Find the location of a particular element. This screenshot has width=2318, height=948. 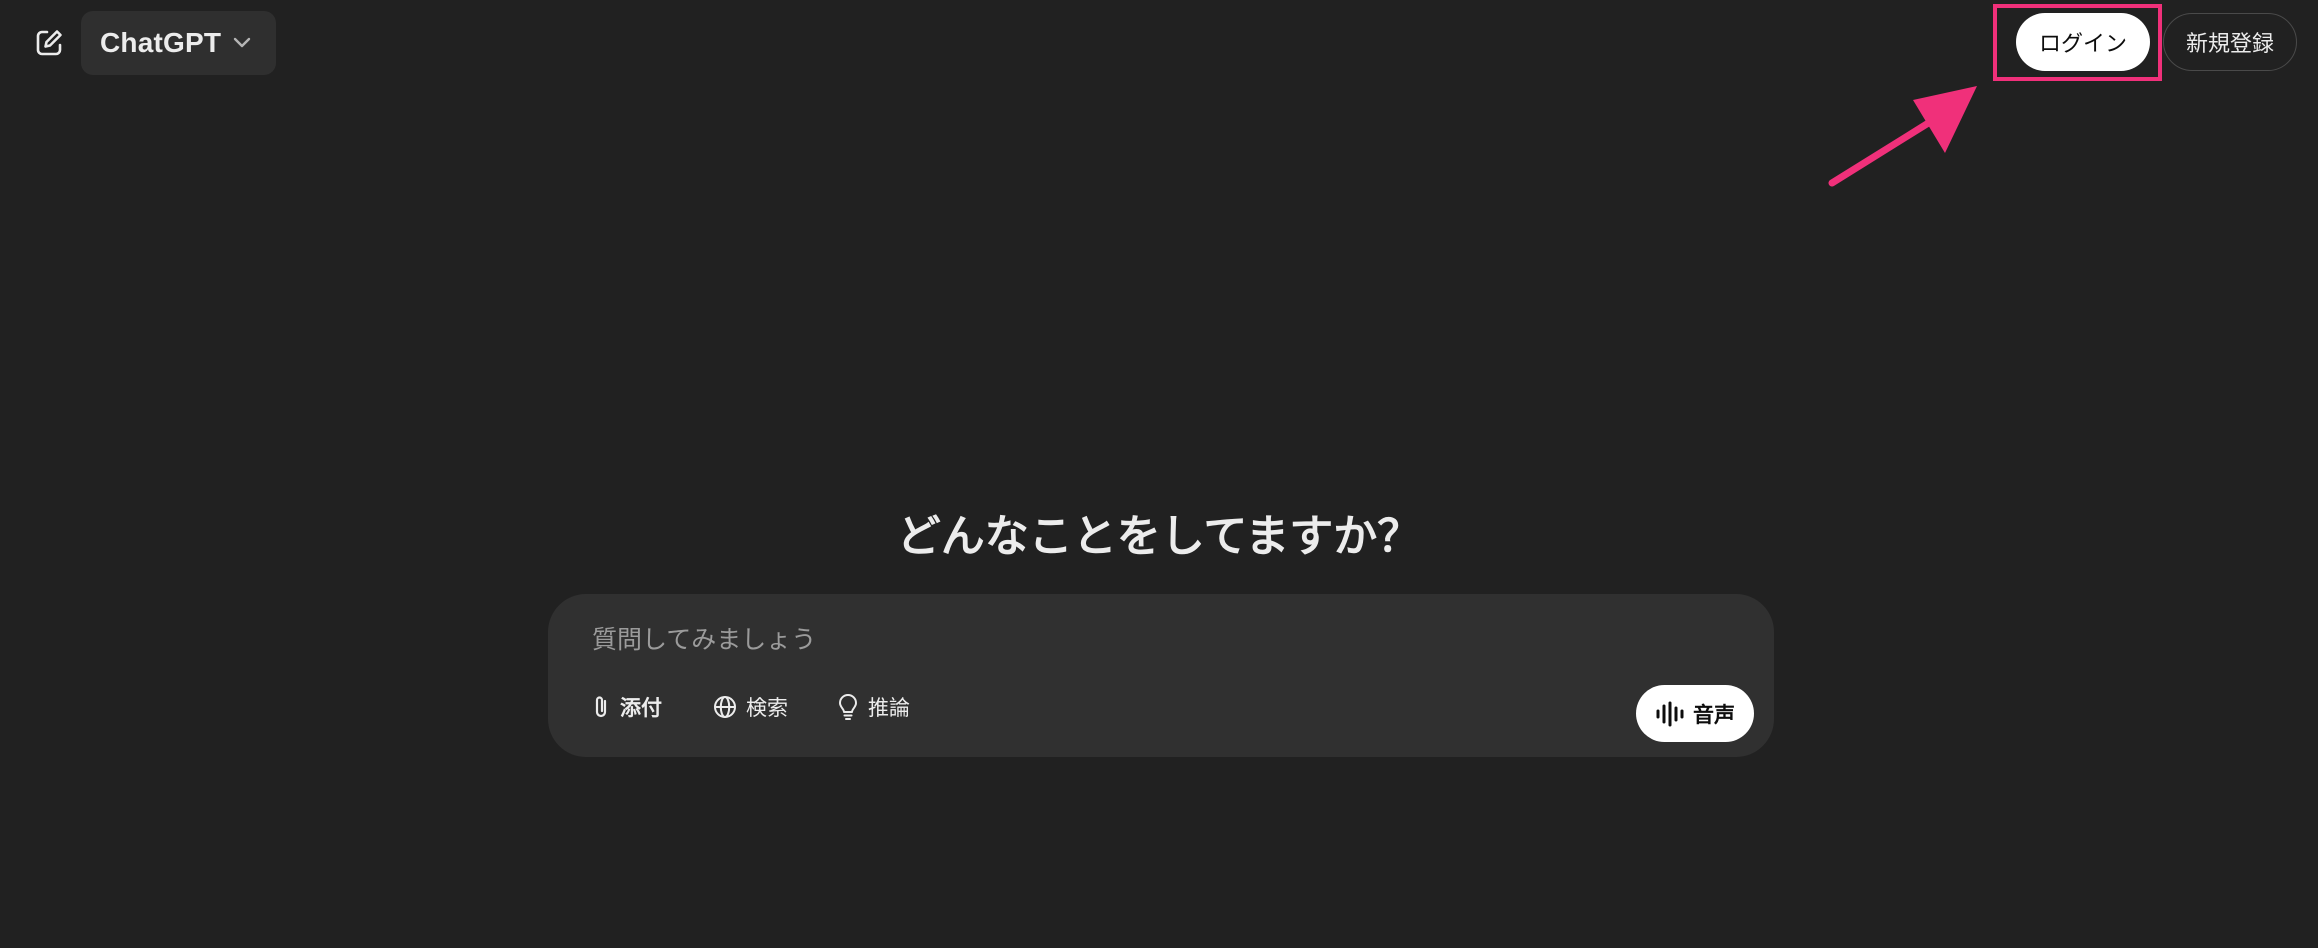

model-selector: ChatGPT is located at coordinates (178, 43).